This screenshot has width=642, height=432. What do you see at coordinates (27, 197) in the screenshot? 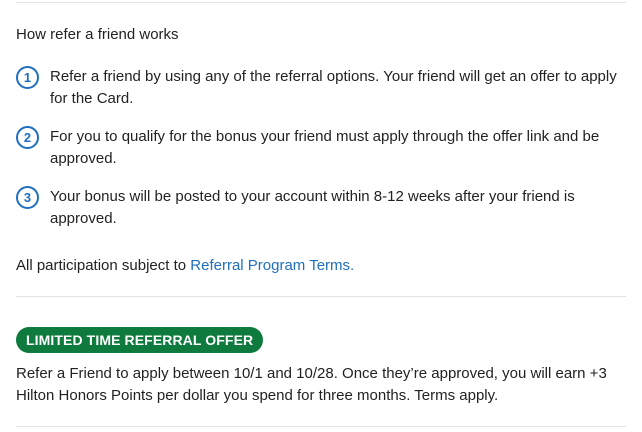
I see `step-number-3-icon: 3` at bounding box center [27, 197].